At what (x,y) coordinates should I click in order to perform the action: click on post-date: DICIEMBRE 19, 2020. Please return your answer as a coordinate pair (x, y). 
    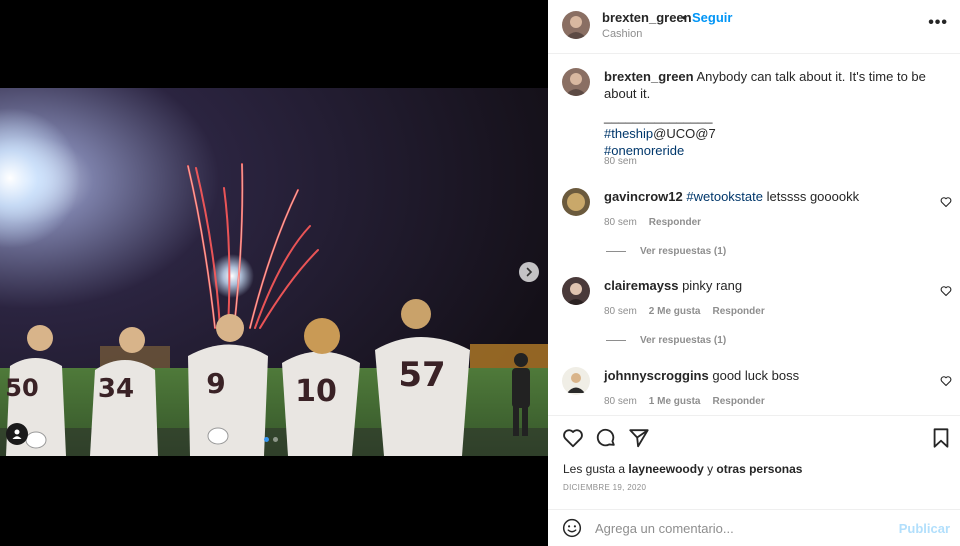
    Looking at the image, I should click on (604, 487).